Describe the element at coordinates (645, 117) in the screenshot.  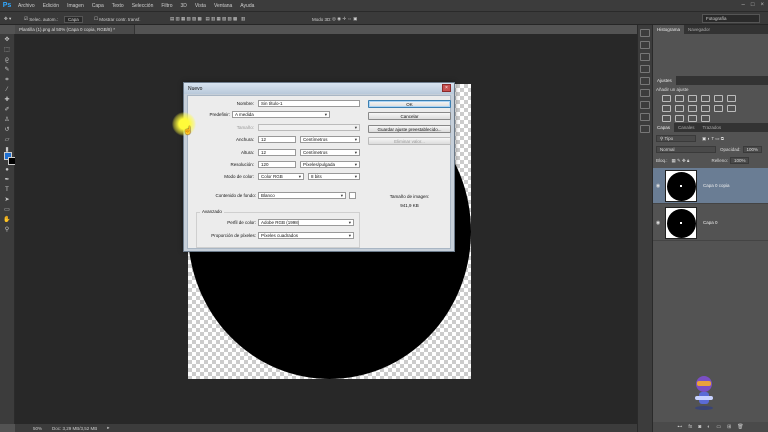
I see `tool-presets-panel-icon` at that location.